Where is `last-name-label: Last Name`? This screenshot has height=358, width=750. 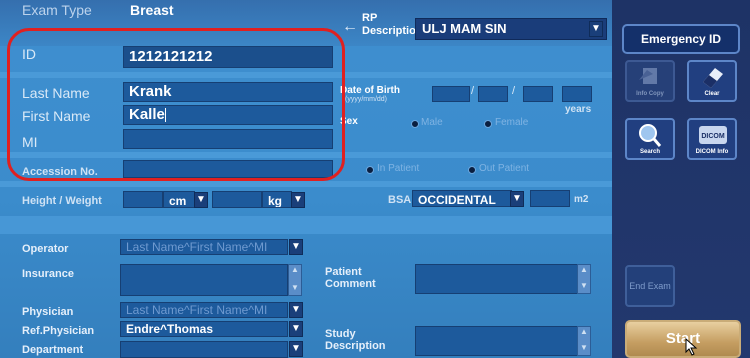
last-name-label: Last Name is located at coordinates (56, 93).